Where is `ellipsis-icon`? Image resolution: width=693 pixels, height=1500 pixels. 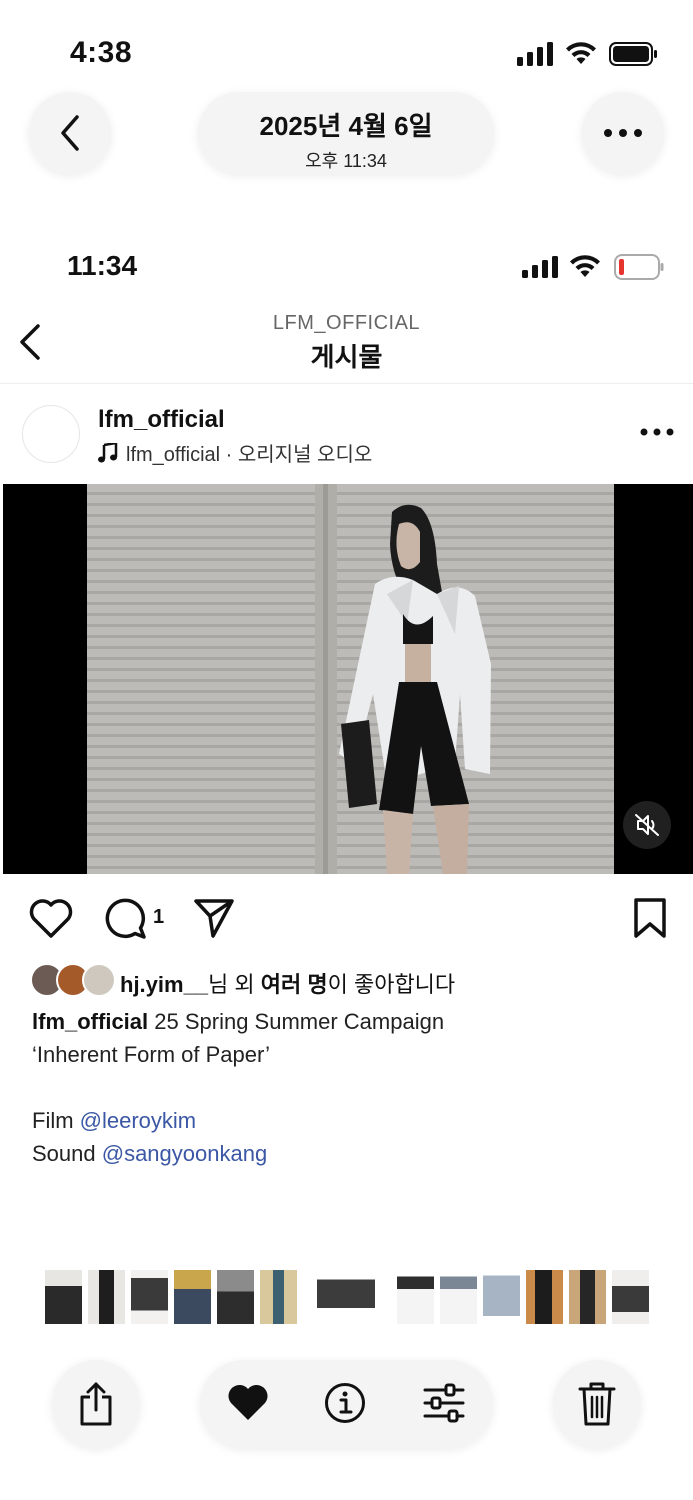 ellipsis-icon is located at coordinates (623, 133).